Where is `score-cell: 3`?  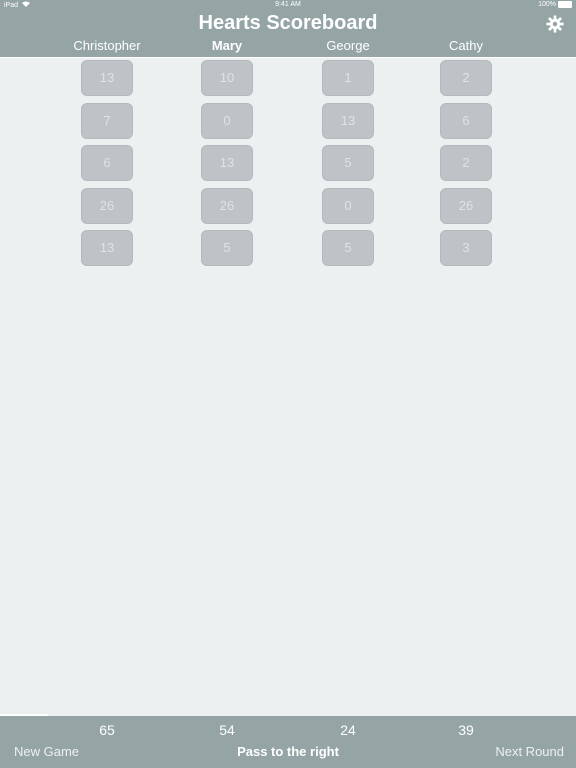 score-cell: 3 is located at coordinates (466, 248).